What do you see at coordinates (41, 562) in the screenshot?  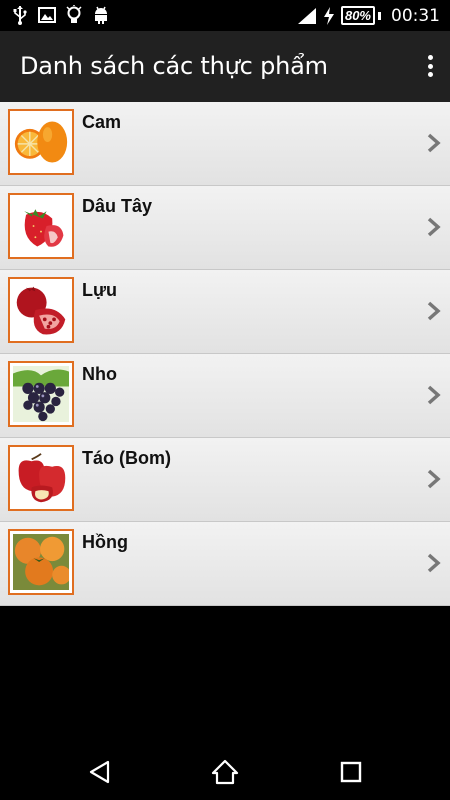 I see `persimmon-image` at bounding box center [41, 562].